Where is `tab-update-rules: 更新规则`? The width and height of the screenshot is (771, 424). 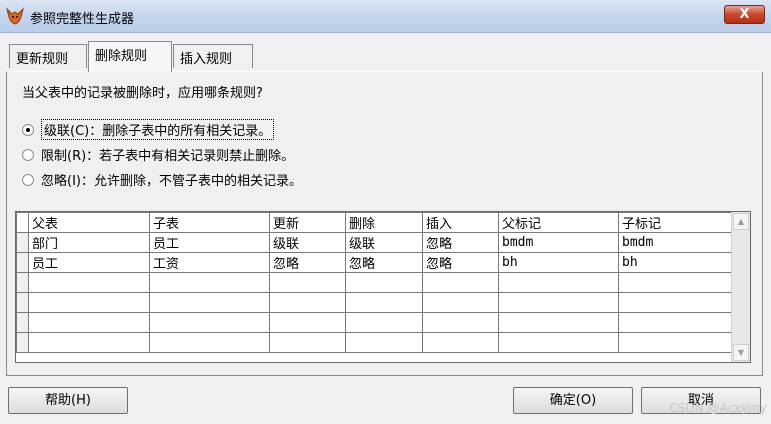
tab-update-rules: 更新规则 is located at coordinates (48, 56).